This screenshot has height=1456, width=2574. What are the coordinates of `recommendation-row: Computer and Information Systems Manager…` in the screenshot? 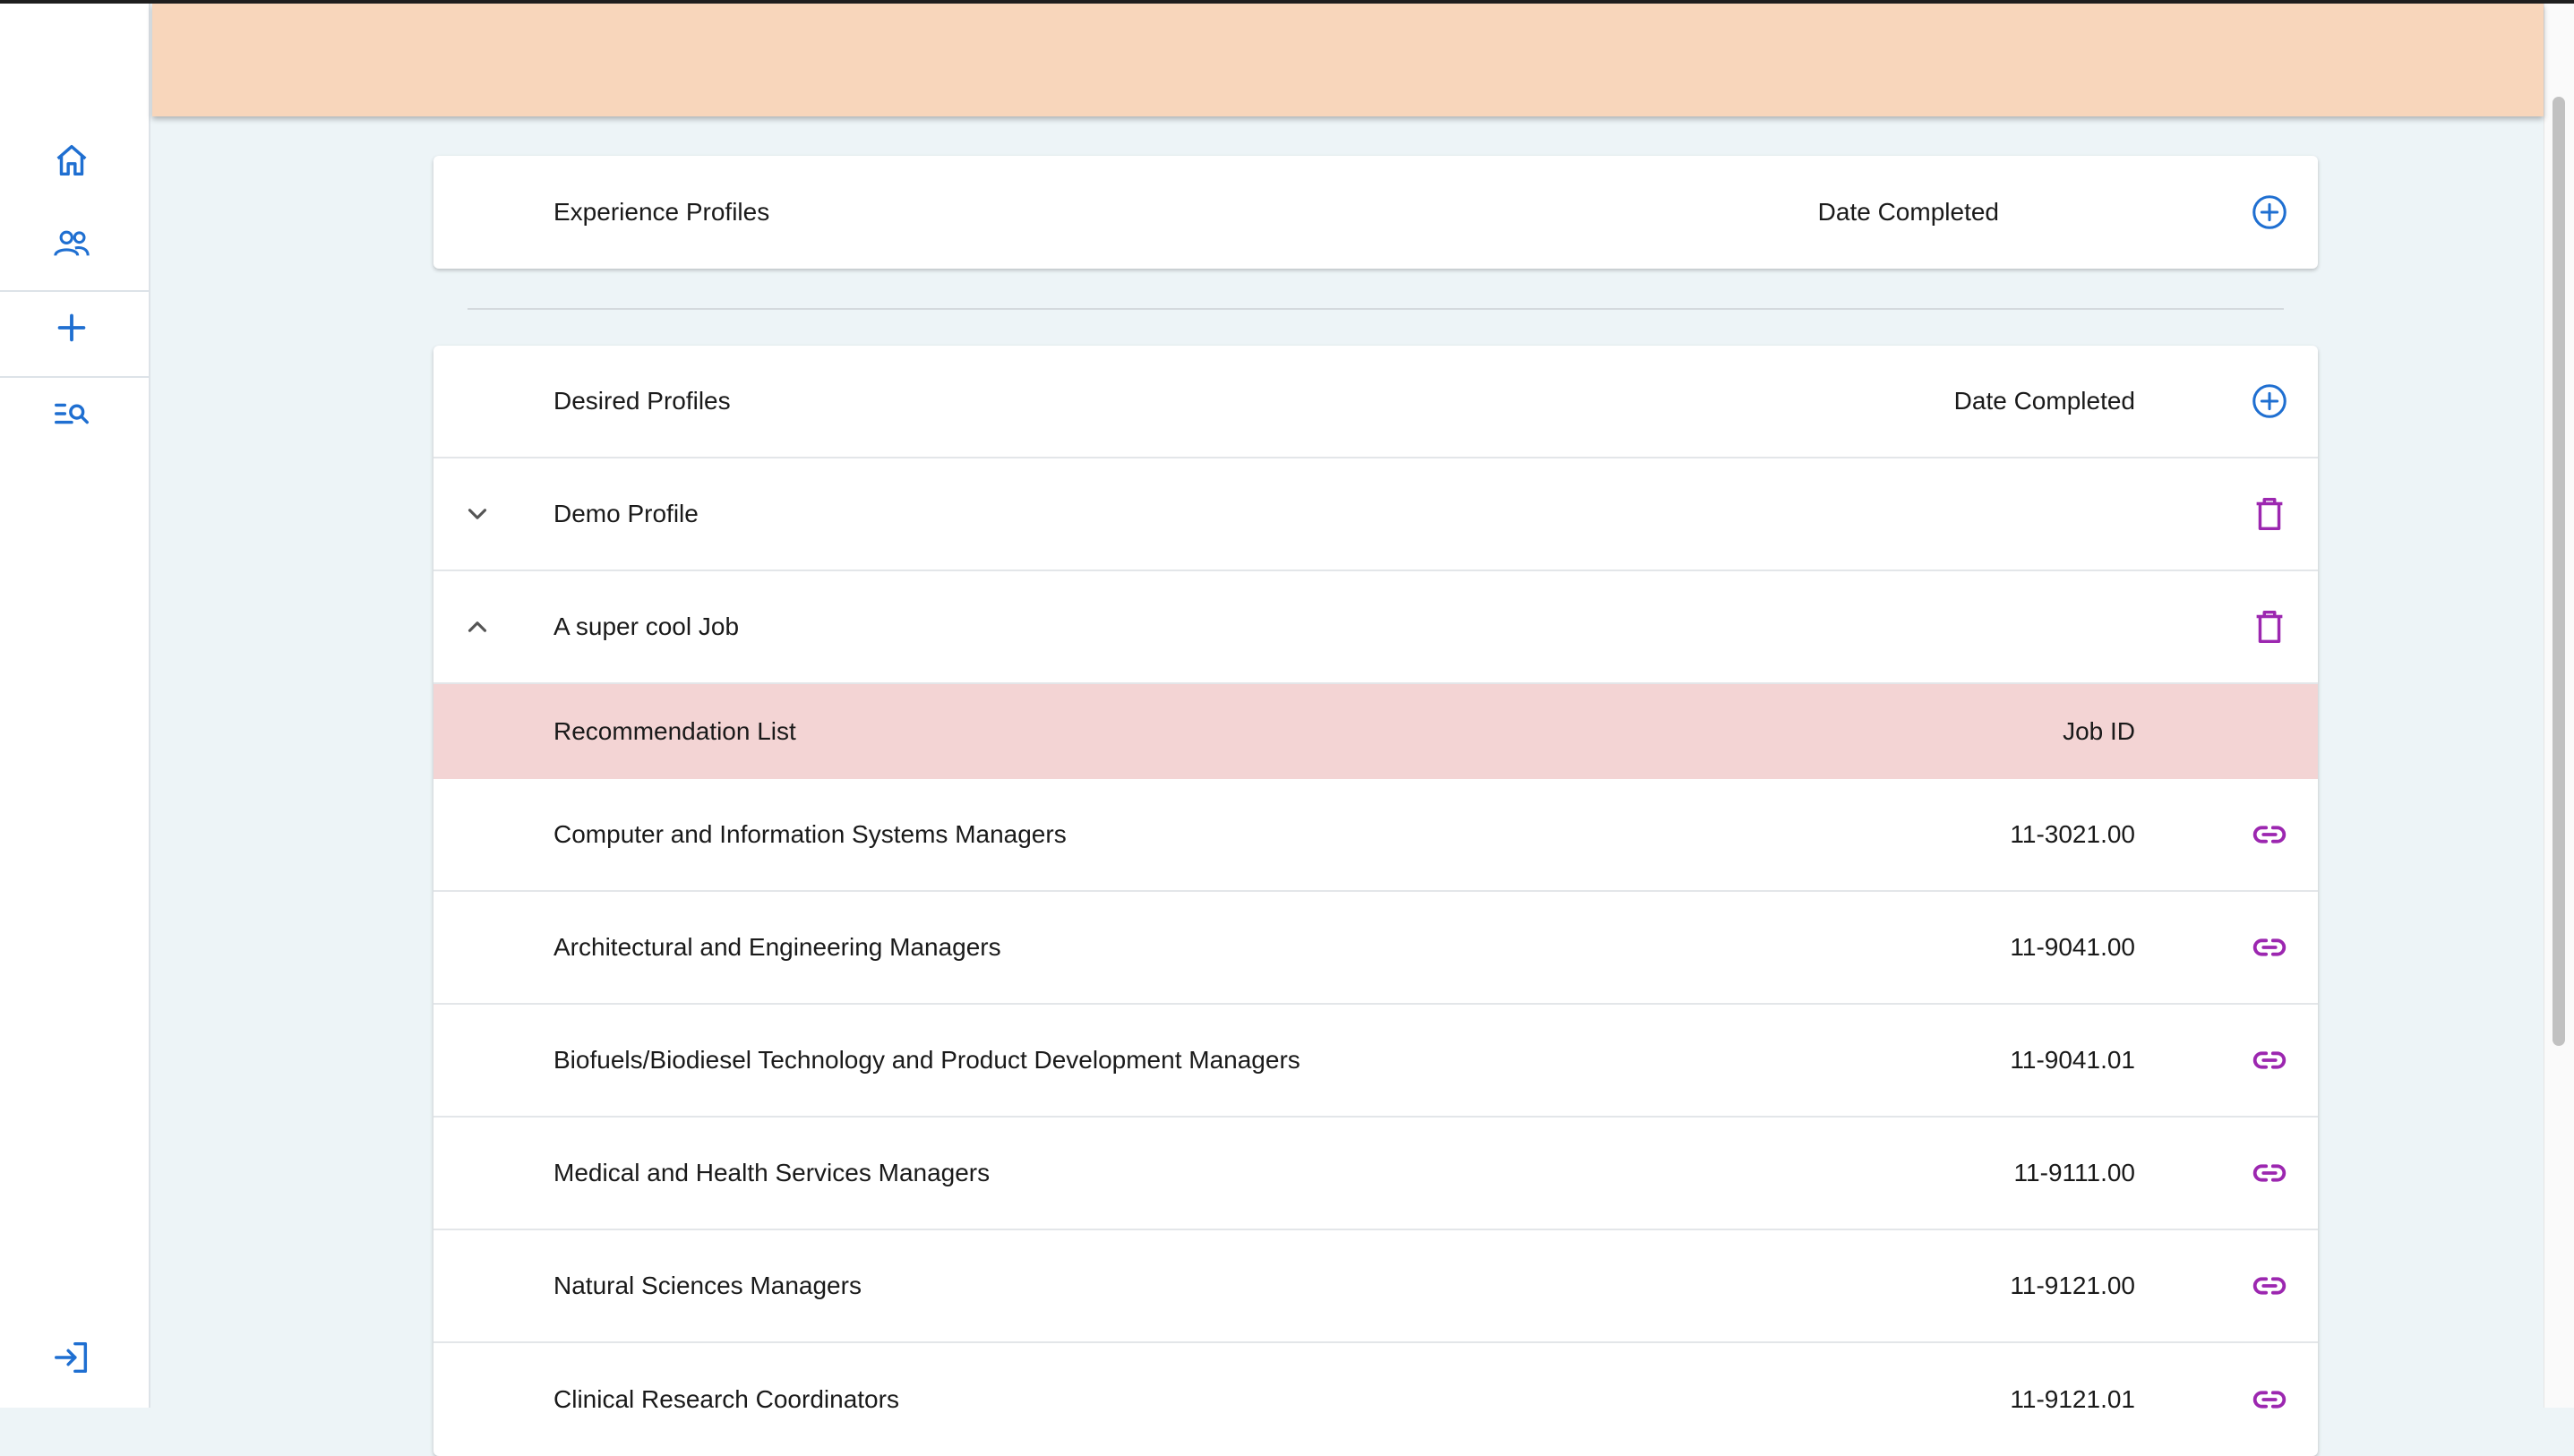 It's located at (1375, 835).